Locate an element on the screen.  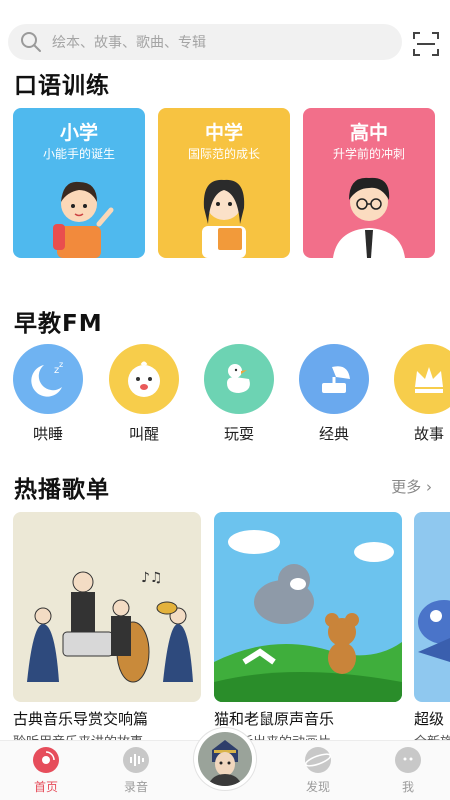
search-bar: 绘本、故事、歌曲、专辑 is located at coordinates (205, 42).